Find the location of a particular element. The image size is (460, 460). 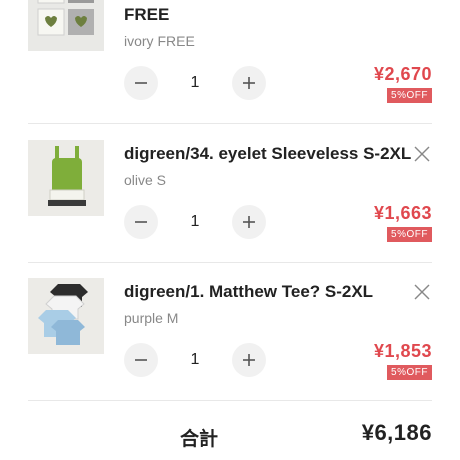

item-price: ¥1,853 is located at coordinates (402, 351).